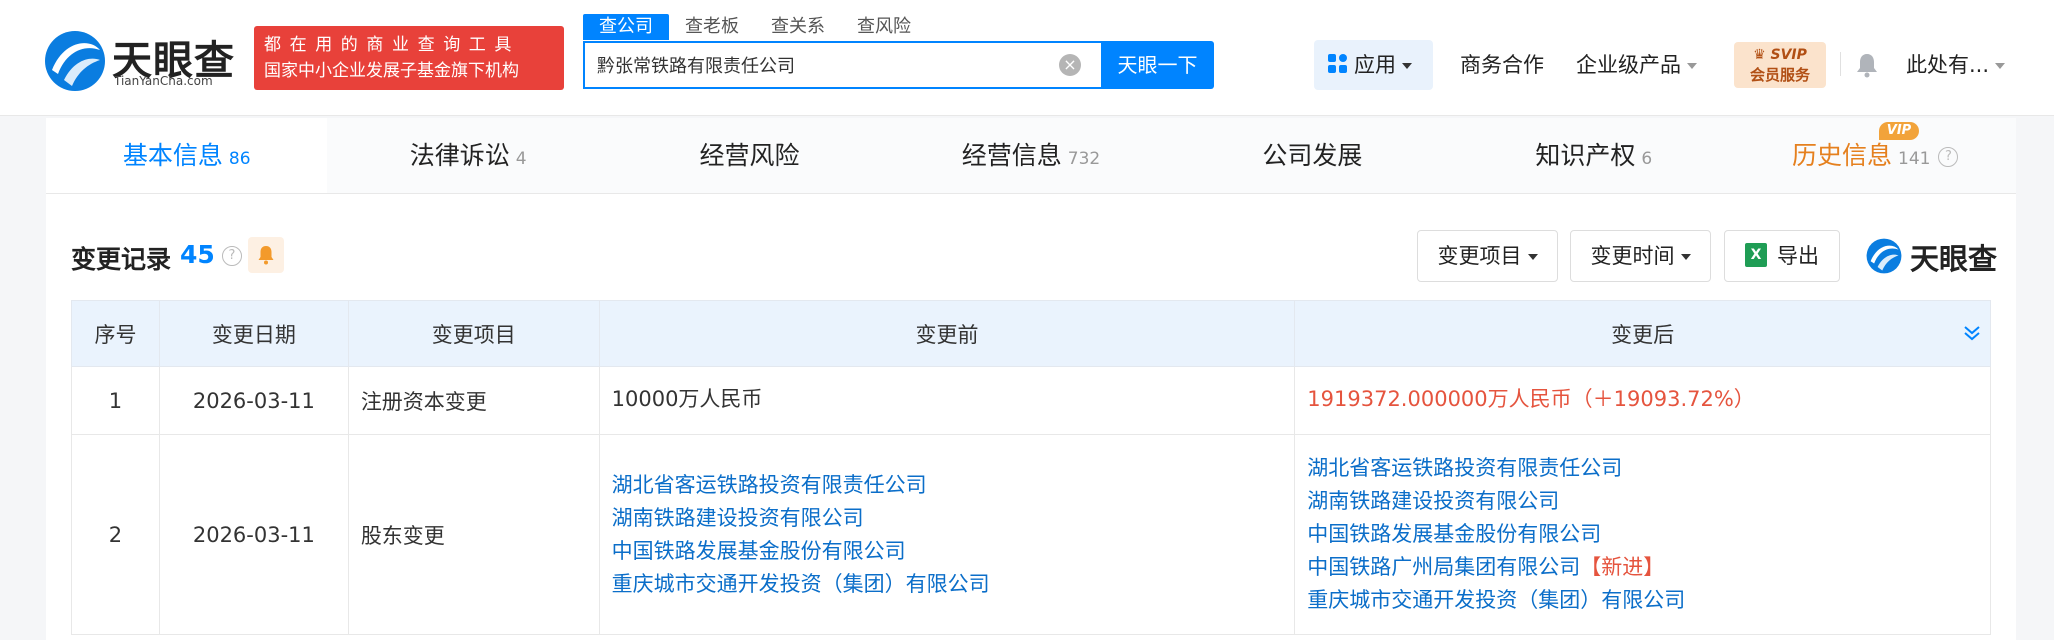 Image resolution: width=2054 pixels, height=640 pixels. Describe the element at coordinates (1840, 64) in the screenshot. I see `nav-divider` at that location.